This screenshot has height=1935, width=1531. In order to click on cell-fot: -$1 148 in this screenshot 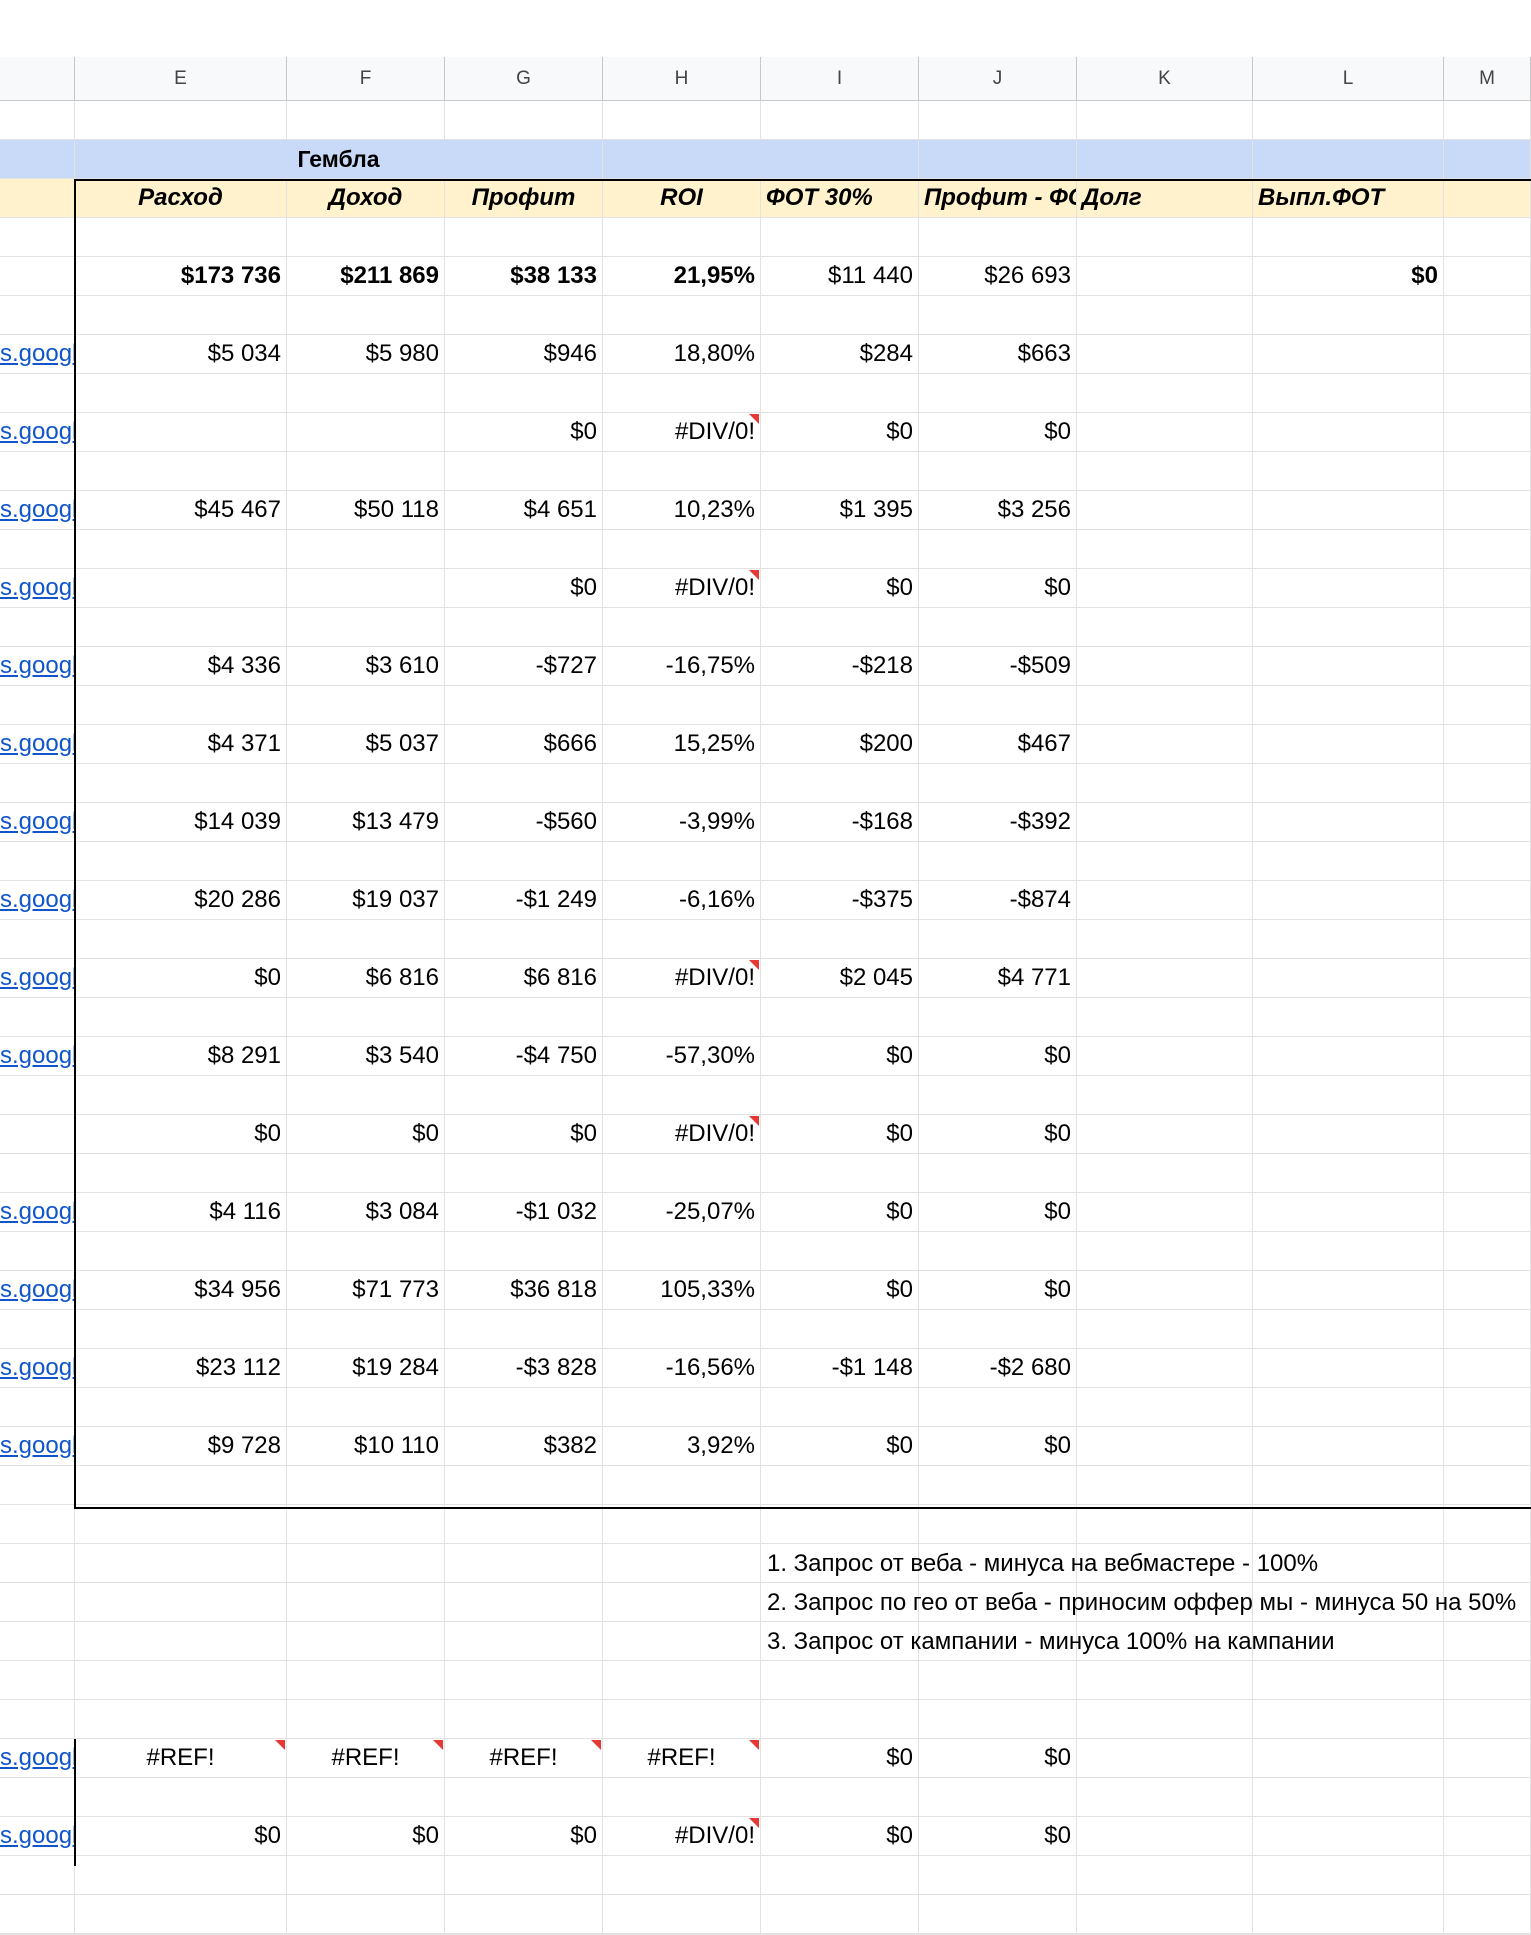, I will do `click(840, 1368)`.